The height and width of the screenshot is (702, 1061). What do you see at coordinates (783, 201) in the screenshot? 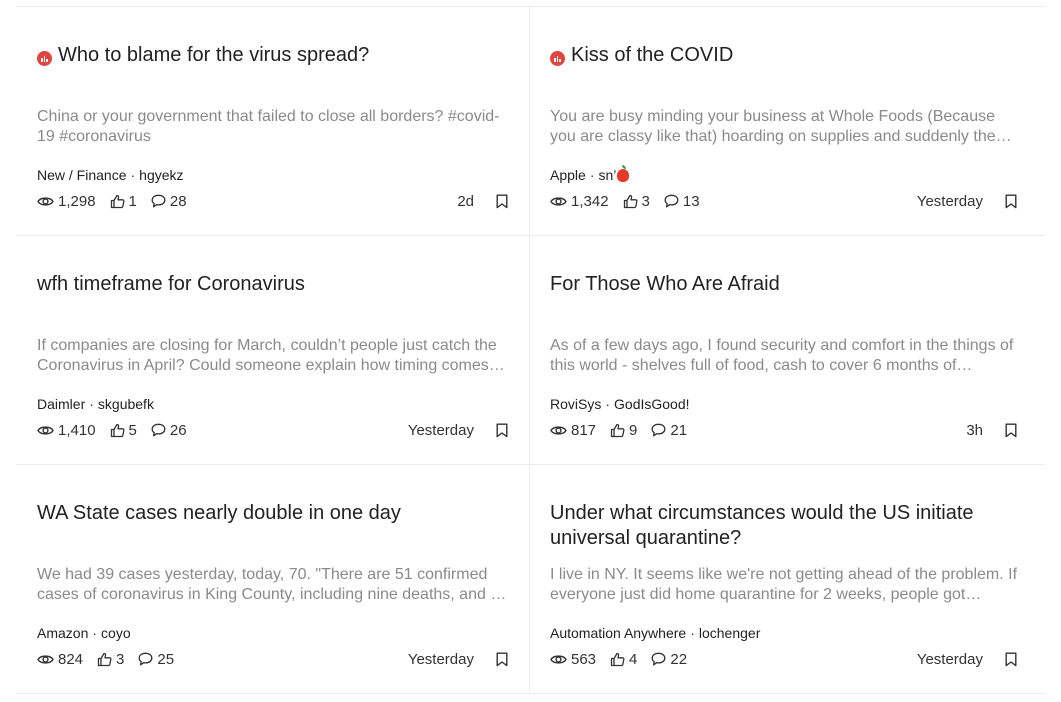
I see `post-stats: 1,342 3 13 Yesterday` at bounding box center [783, 201].